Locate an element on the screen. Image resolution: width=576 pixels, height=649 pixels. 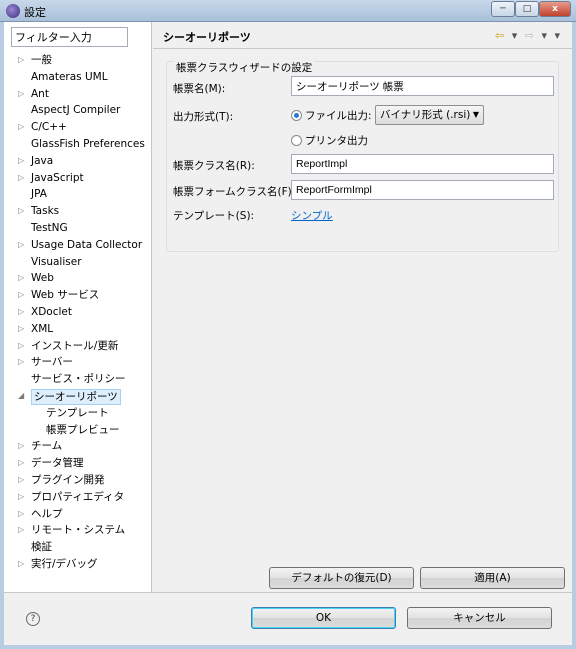
file-output-radio: ファイル出力: is located at coordinates (331, 115).